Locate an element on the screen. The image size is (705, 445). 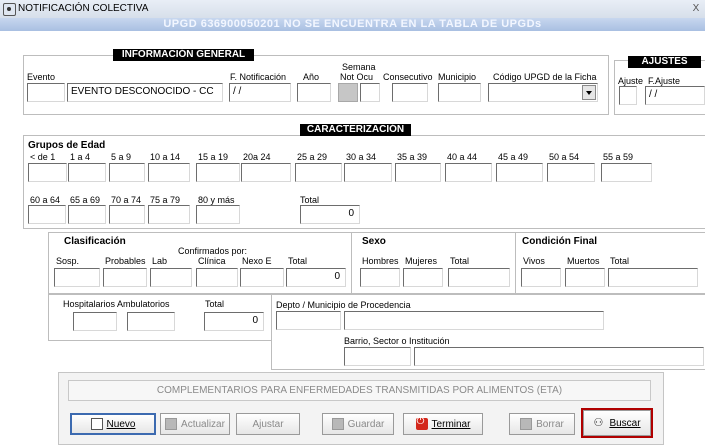
actualizar-button: Actualizar is located at coordinates (195, 424).